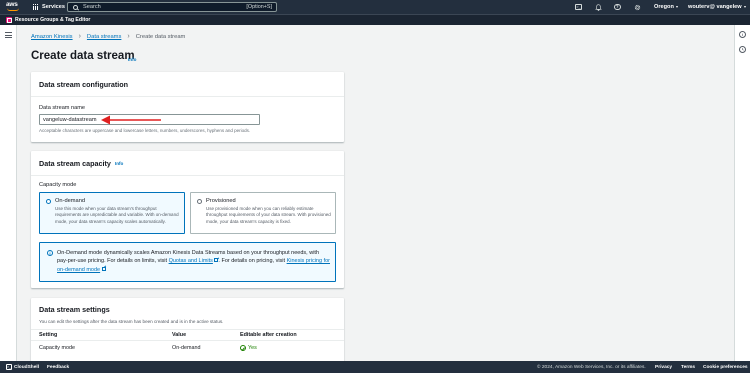 The image size is (750, 373). I want to click on row-value: On-demand, so click(186, 348).